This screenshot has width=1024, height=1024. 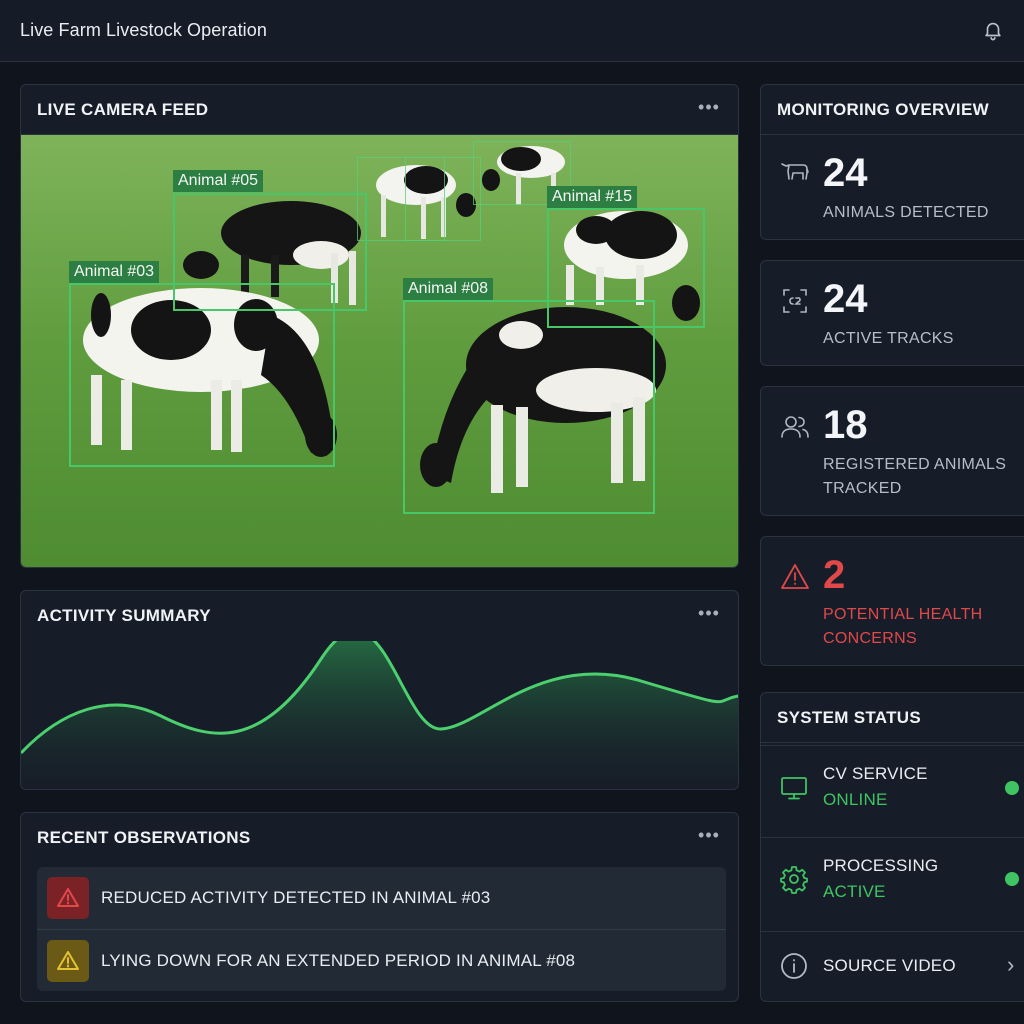 I want to click on info-icon, so click(x=794, y=966).